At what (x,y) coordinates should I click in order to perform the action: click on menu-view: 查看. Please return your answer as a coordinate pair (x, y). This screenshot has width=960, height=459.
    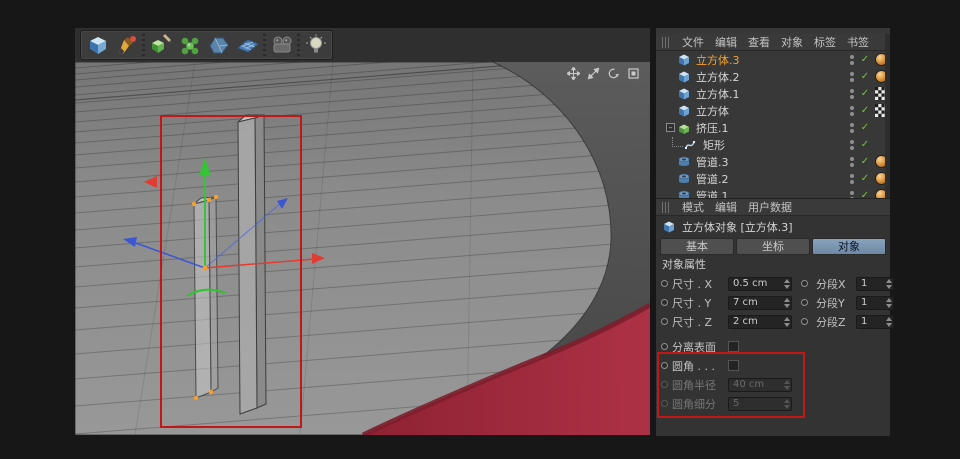
    Looking at the image, I should click on (759, 42).